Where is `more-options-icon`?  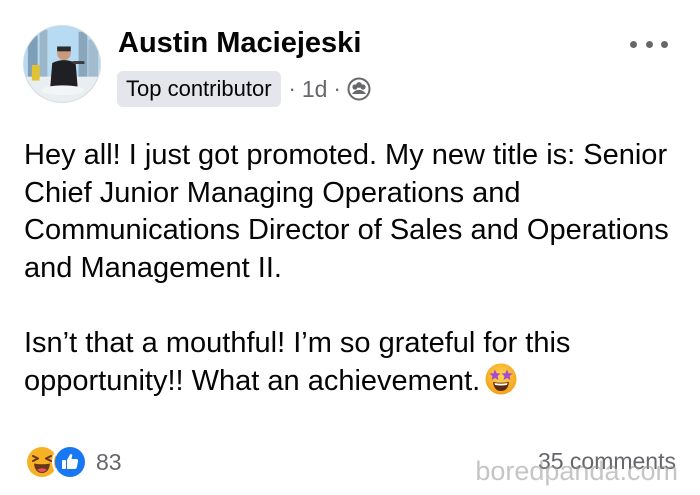 more-options-icon is located at coordinates (649, 44).